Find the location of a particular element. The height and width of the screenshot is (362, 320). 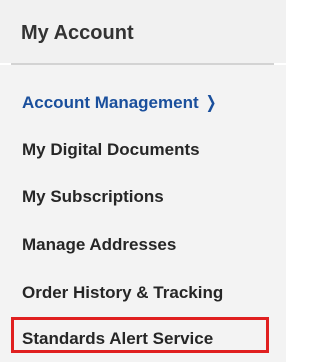

highlight-box is located at coordinates (140, 335).